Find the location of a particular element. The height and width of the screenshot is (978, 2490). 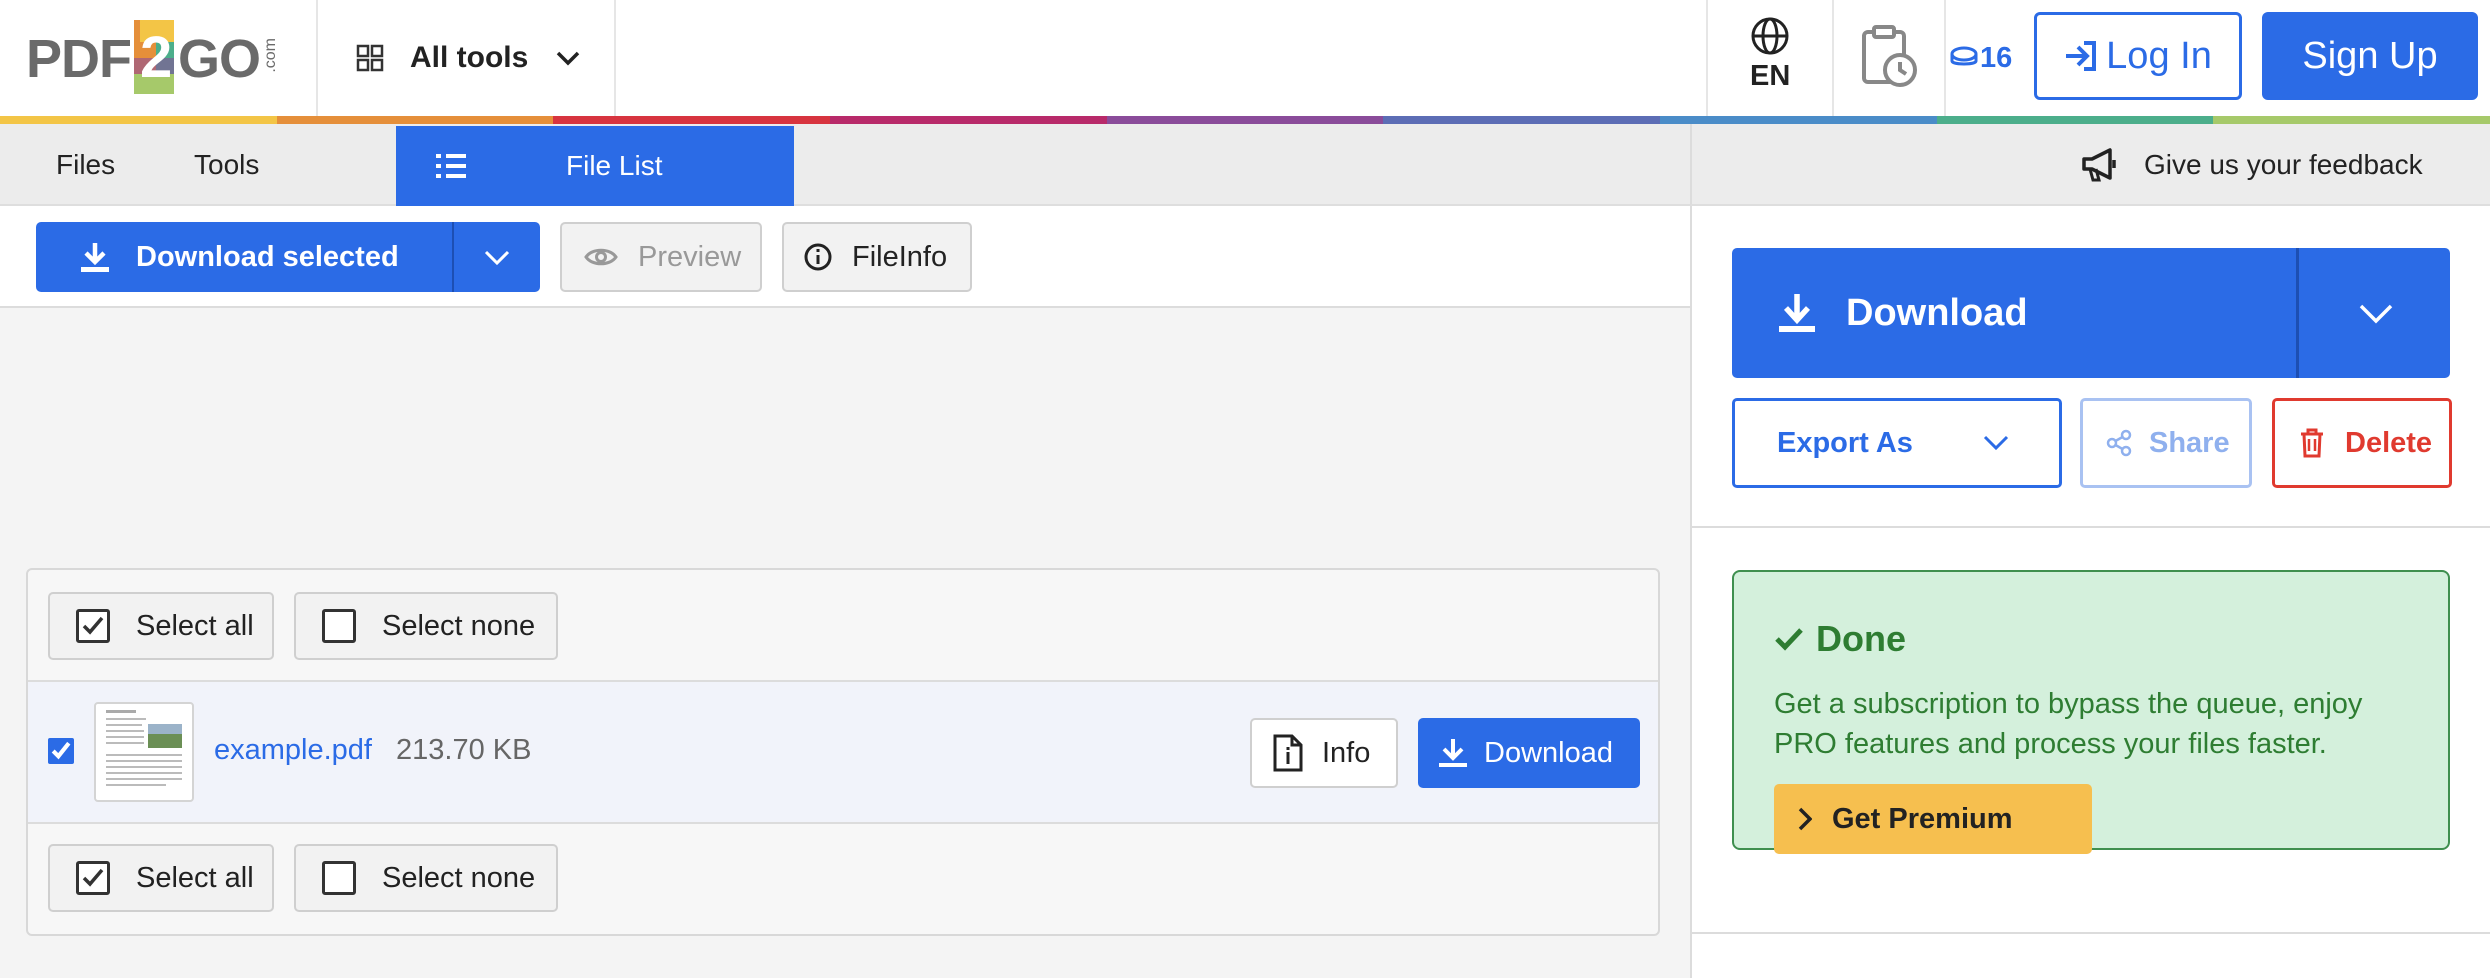

get-premium-label: Get Premium is located at coordinates (1922, 818).